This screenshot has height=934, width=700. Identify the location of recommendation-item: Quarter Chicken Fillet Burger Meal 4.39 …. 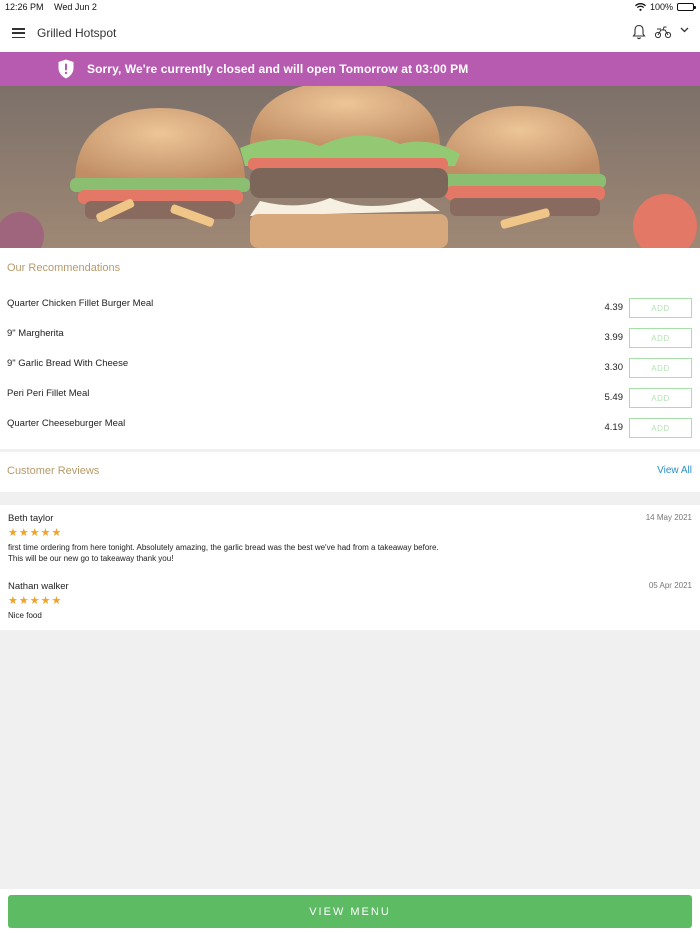
(350, 311).